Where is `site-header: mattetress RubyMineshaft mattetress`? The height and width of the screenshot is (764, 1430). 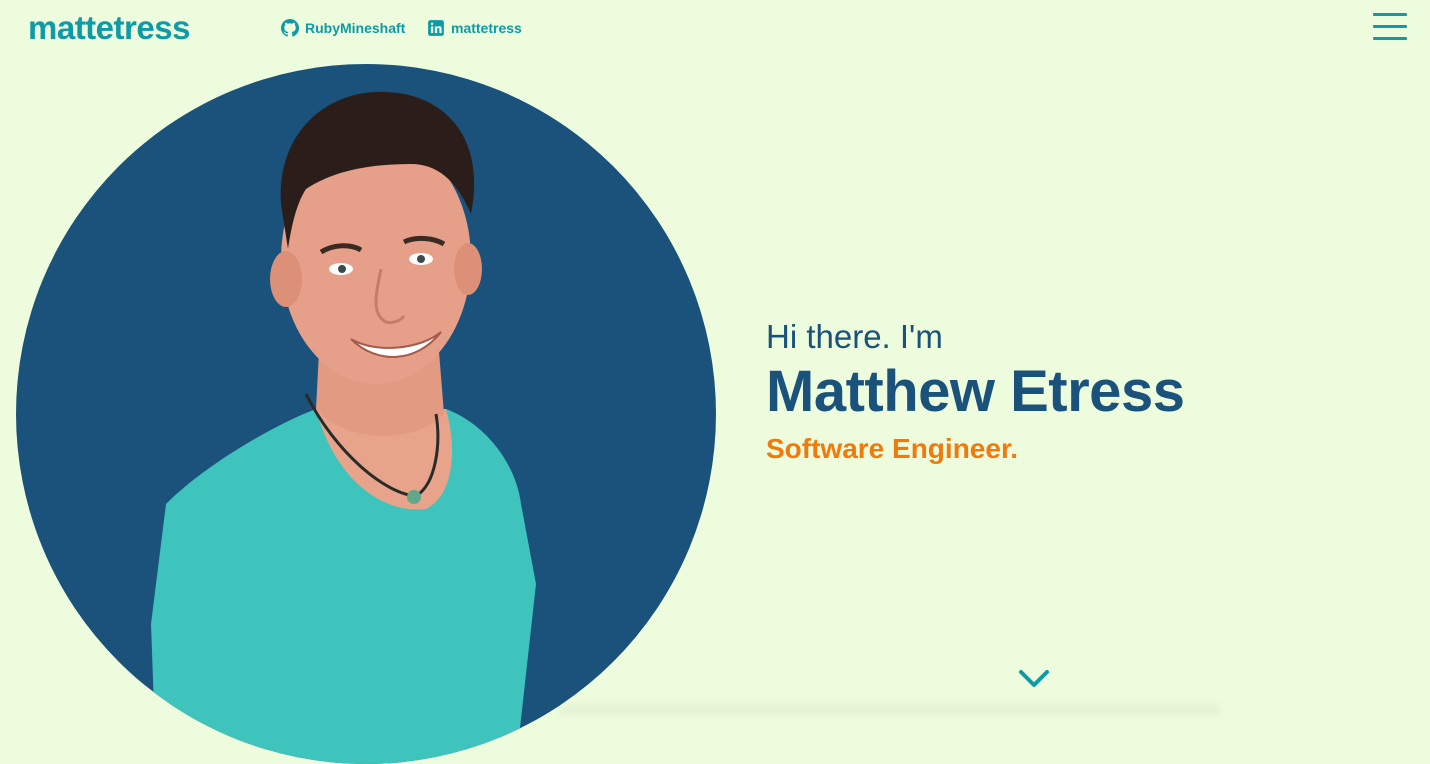 site-header: mattetress RubyMineshaft mattetress is located at coordinates (715, 28).